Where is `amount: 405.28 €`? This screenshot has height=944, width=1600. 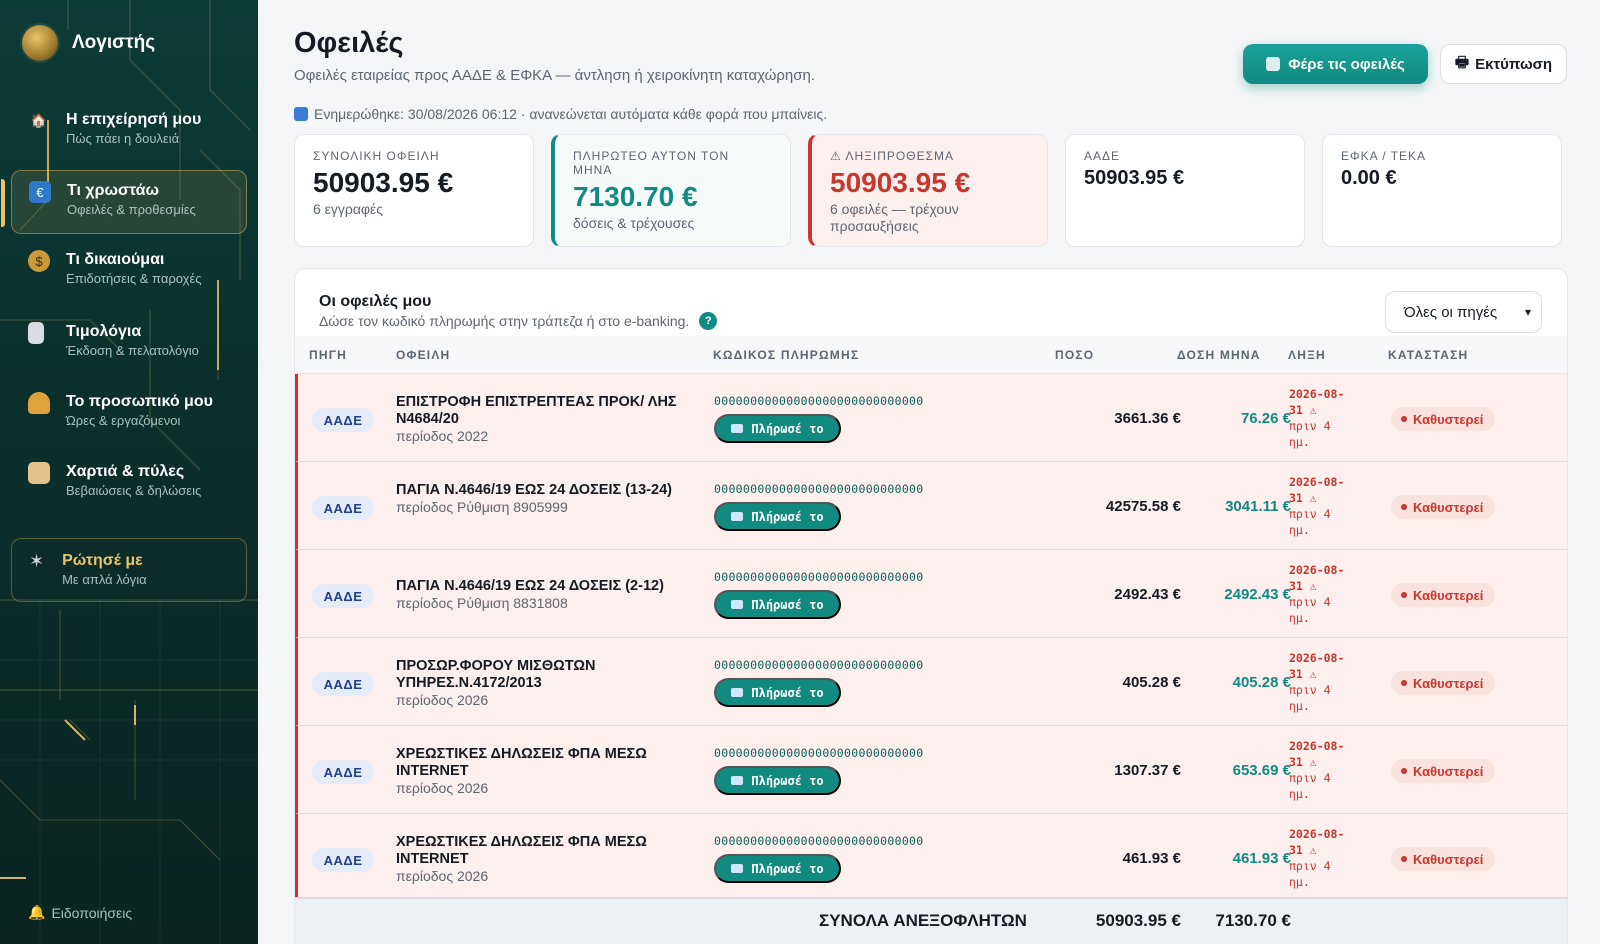
amount: 405.28 € is located at coordinates (1151, 682).